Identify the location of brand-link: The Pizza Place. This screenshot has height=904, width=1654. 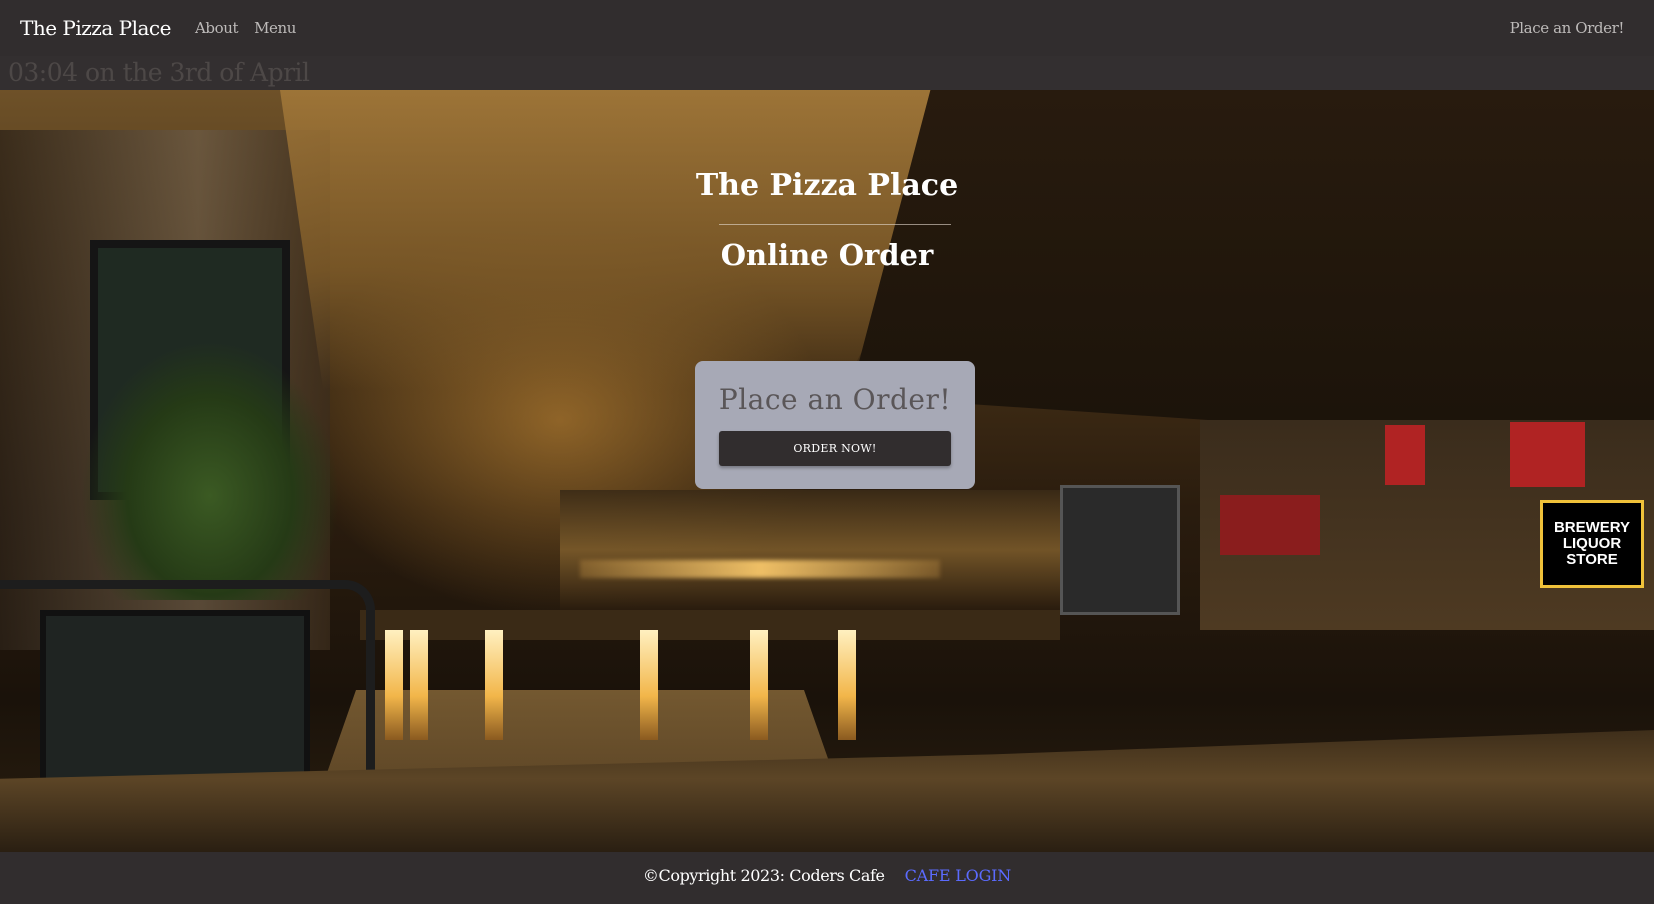
(95, 28).